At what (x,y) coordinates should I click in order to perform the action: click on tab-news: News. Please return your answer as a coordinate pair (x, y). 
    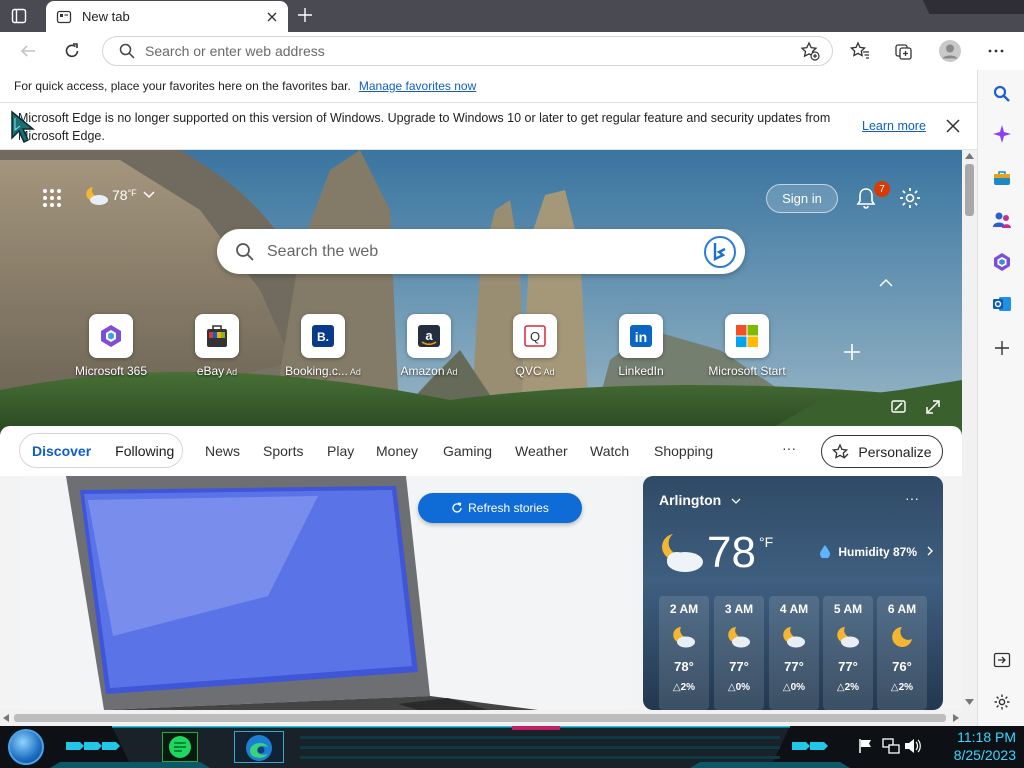
    Looking at the image, I should click on (222, 451).